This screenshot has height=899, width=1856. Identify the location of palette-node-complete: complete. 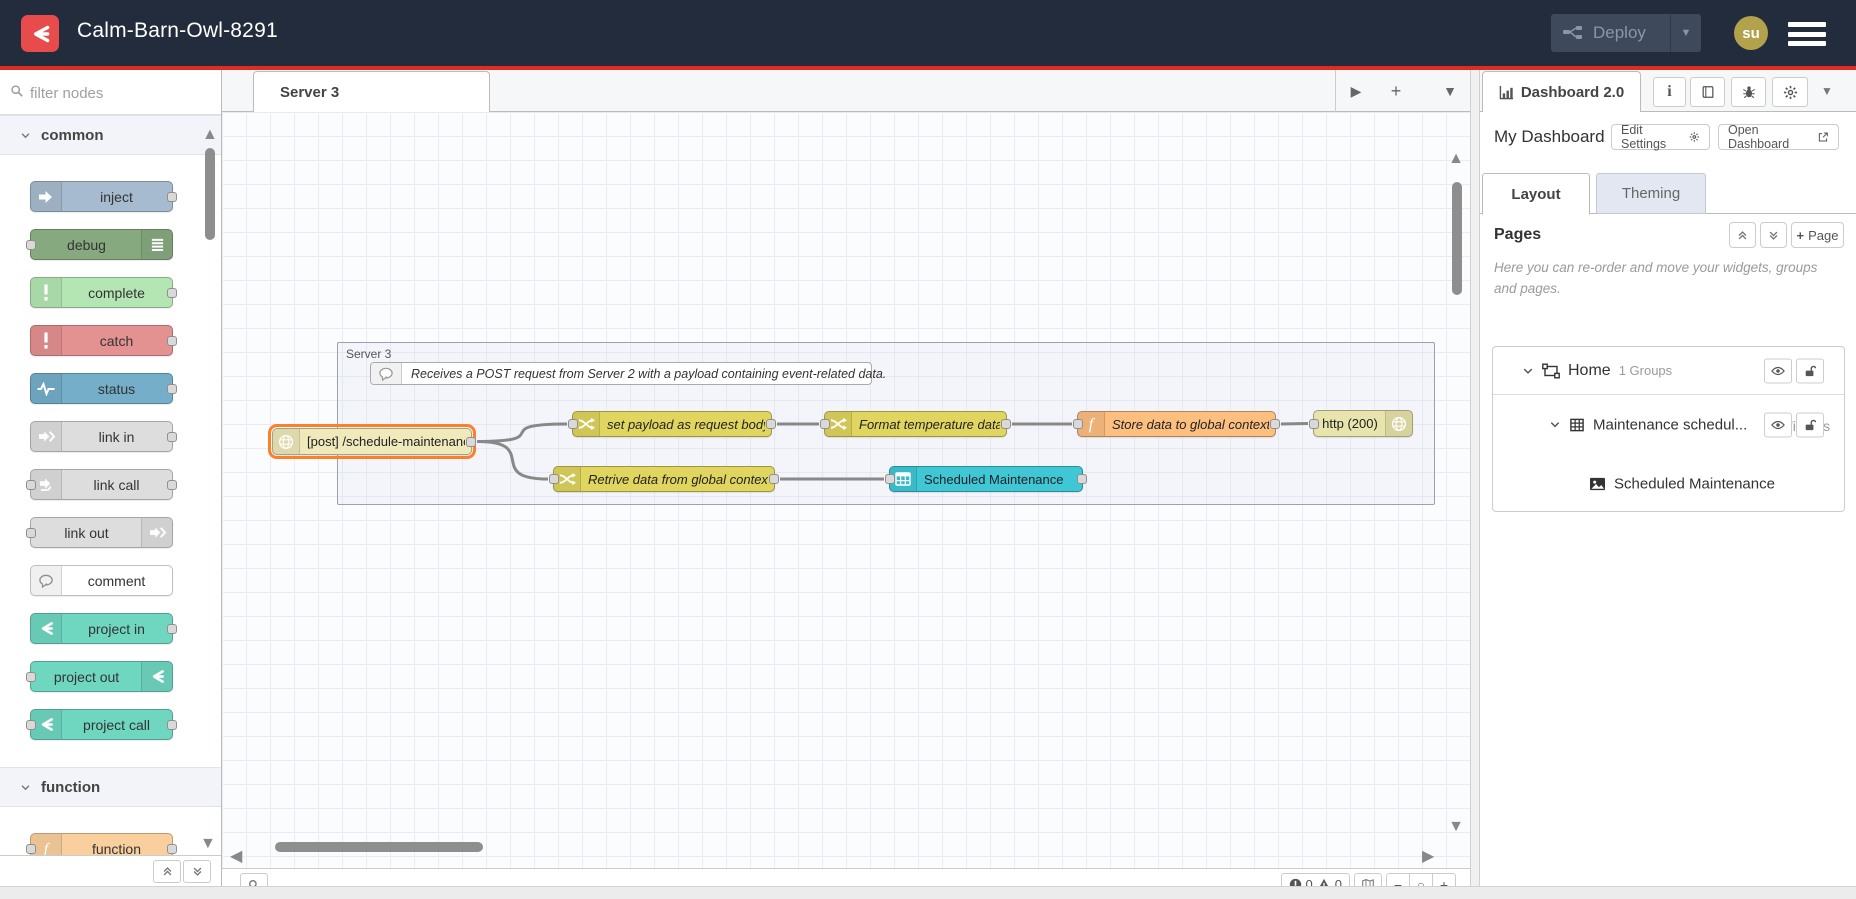
(103, 292).